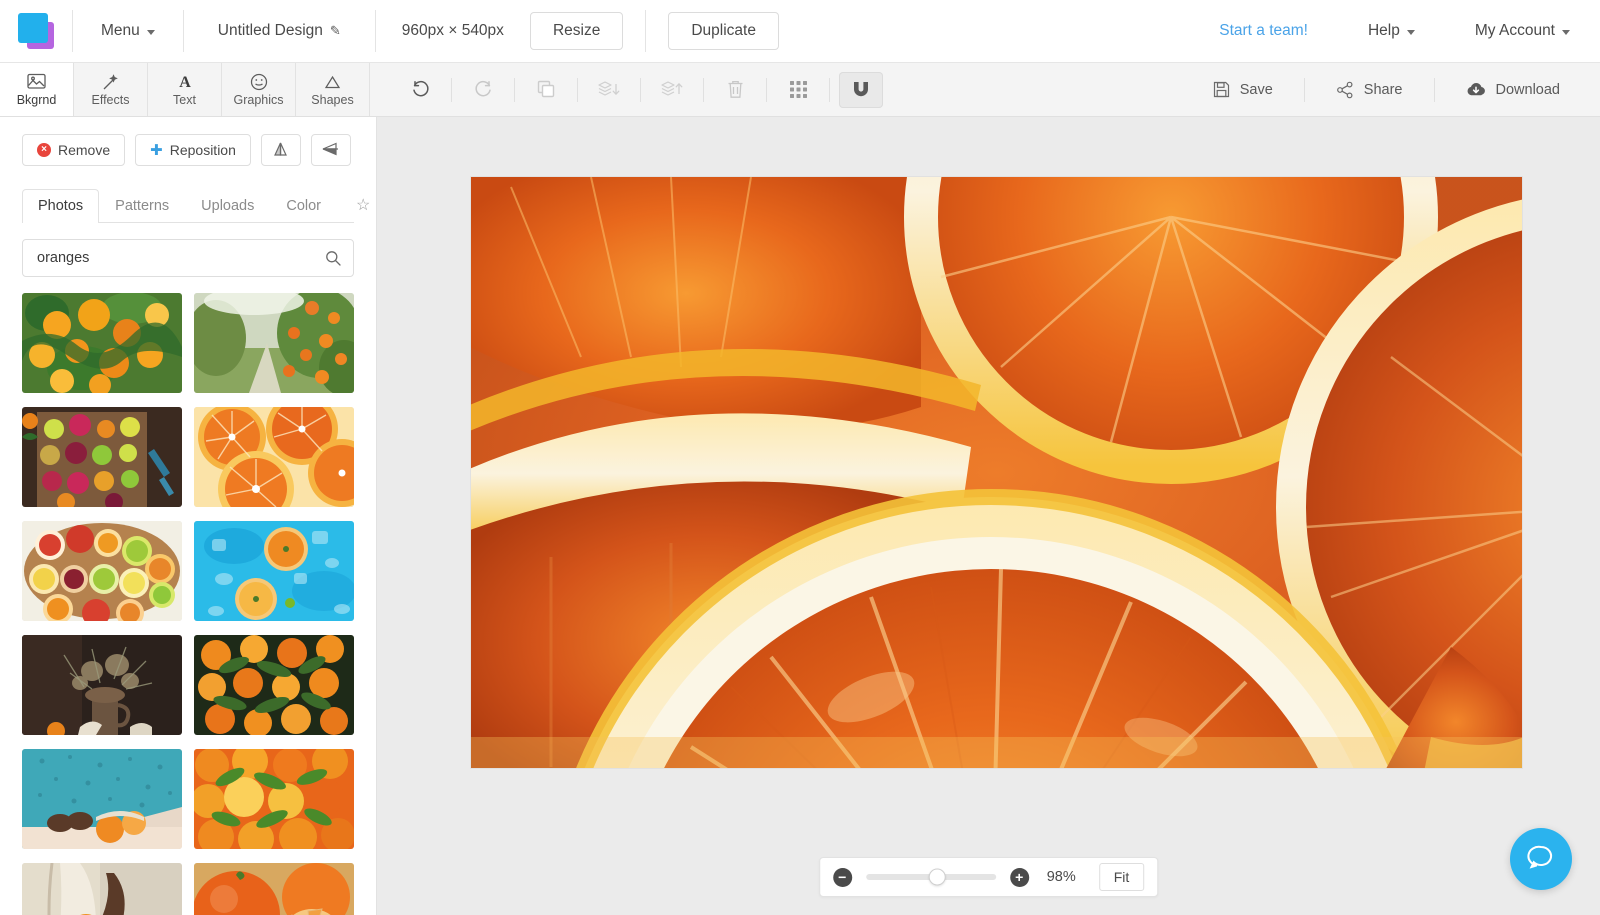 The width and height of the screenshot is (1600, 915). What do you see at coordinates (1263, 31) in the screenshot?
I see `start-a-team-link: Start a team!` at bounding box center [1263, 31].